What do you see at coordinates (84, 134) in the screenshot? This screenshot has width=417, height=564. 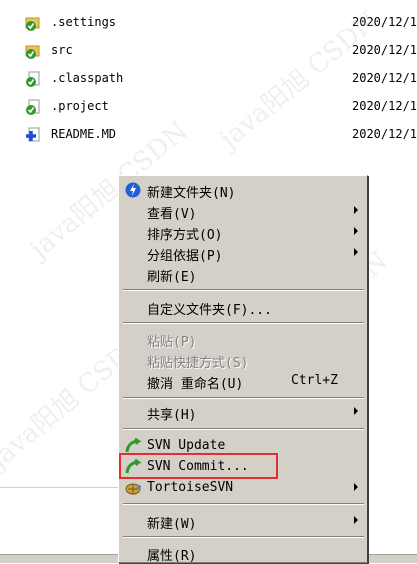 I see `file-name: README.MD` at bounding box center [84, 134].